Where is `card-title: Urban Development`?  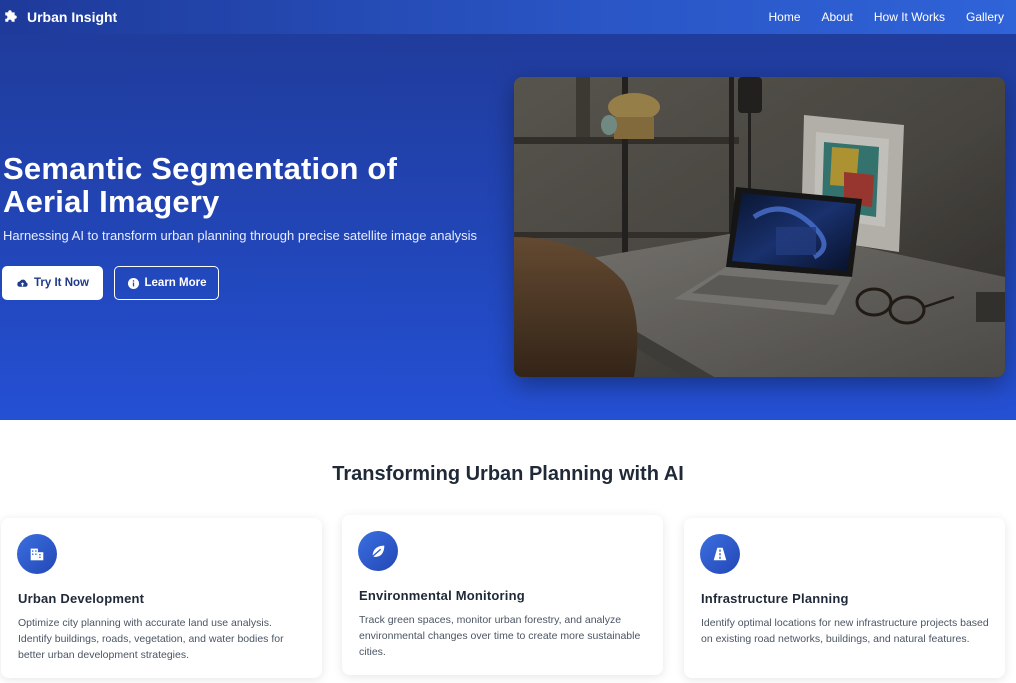 card-title: Urban Development is located at coordinates (81, 598).